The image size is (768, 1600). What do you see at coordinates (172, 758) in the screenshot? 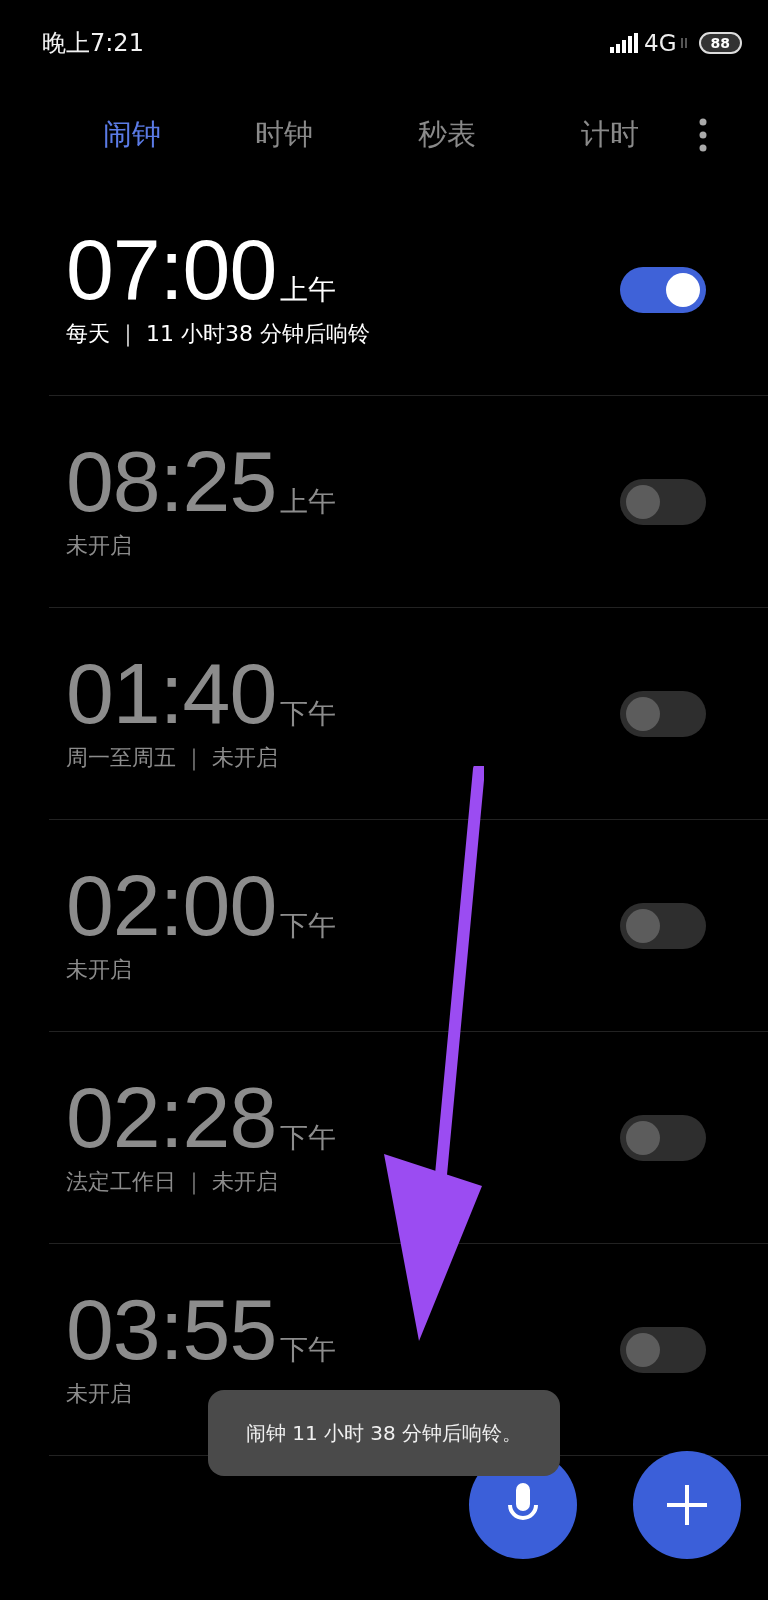
I see `alarm-status: 周一至周五 ｜ 未开启` at bounding box center [172, 758].